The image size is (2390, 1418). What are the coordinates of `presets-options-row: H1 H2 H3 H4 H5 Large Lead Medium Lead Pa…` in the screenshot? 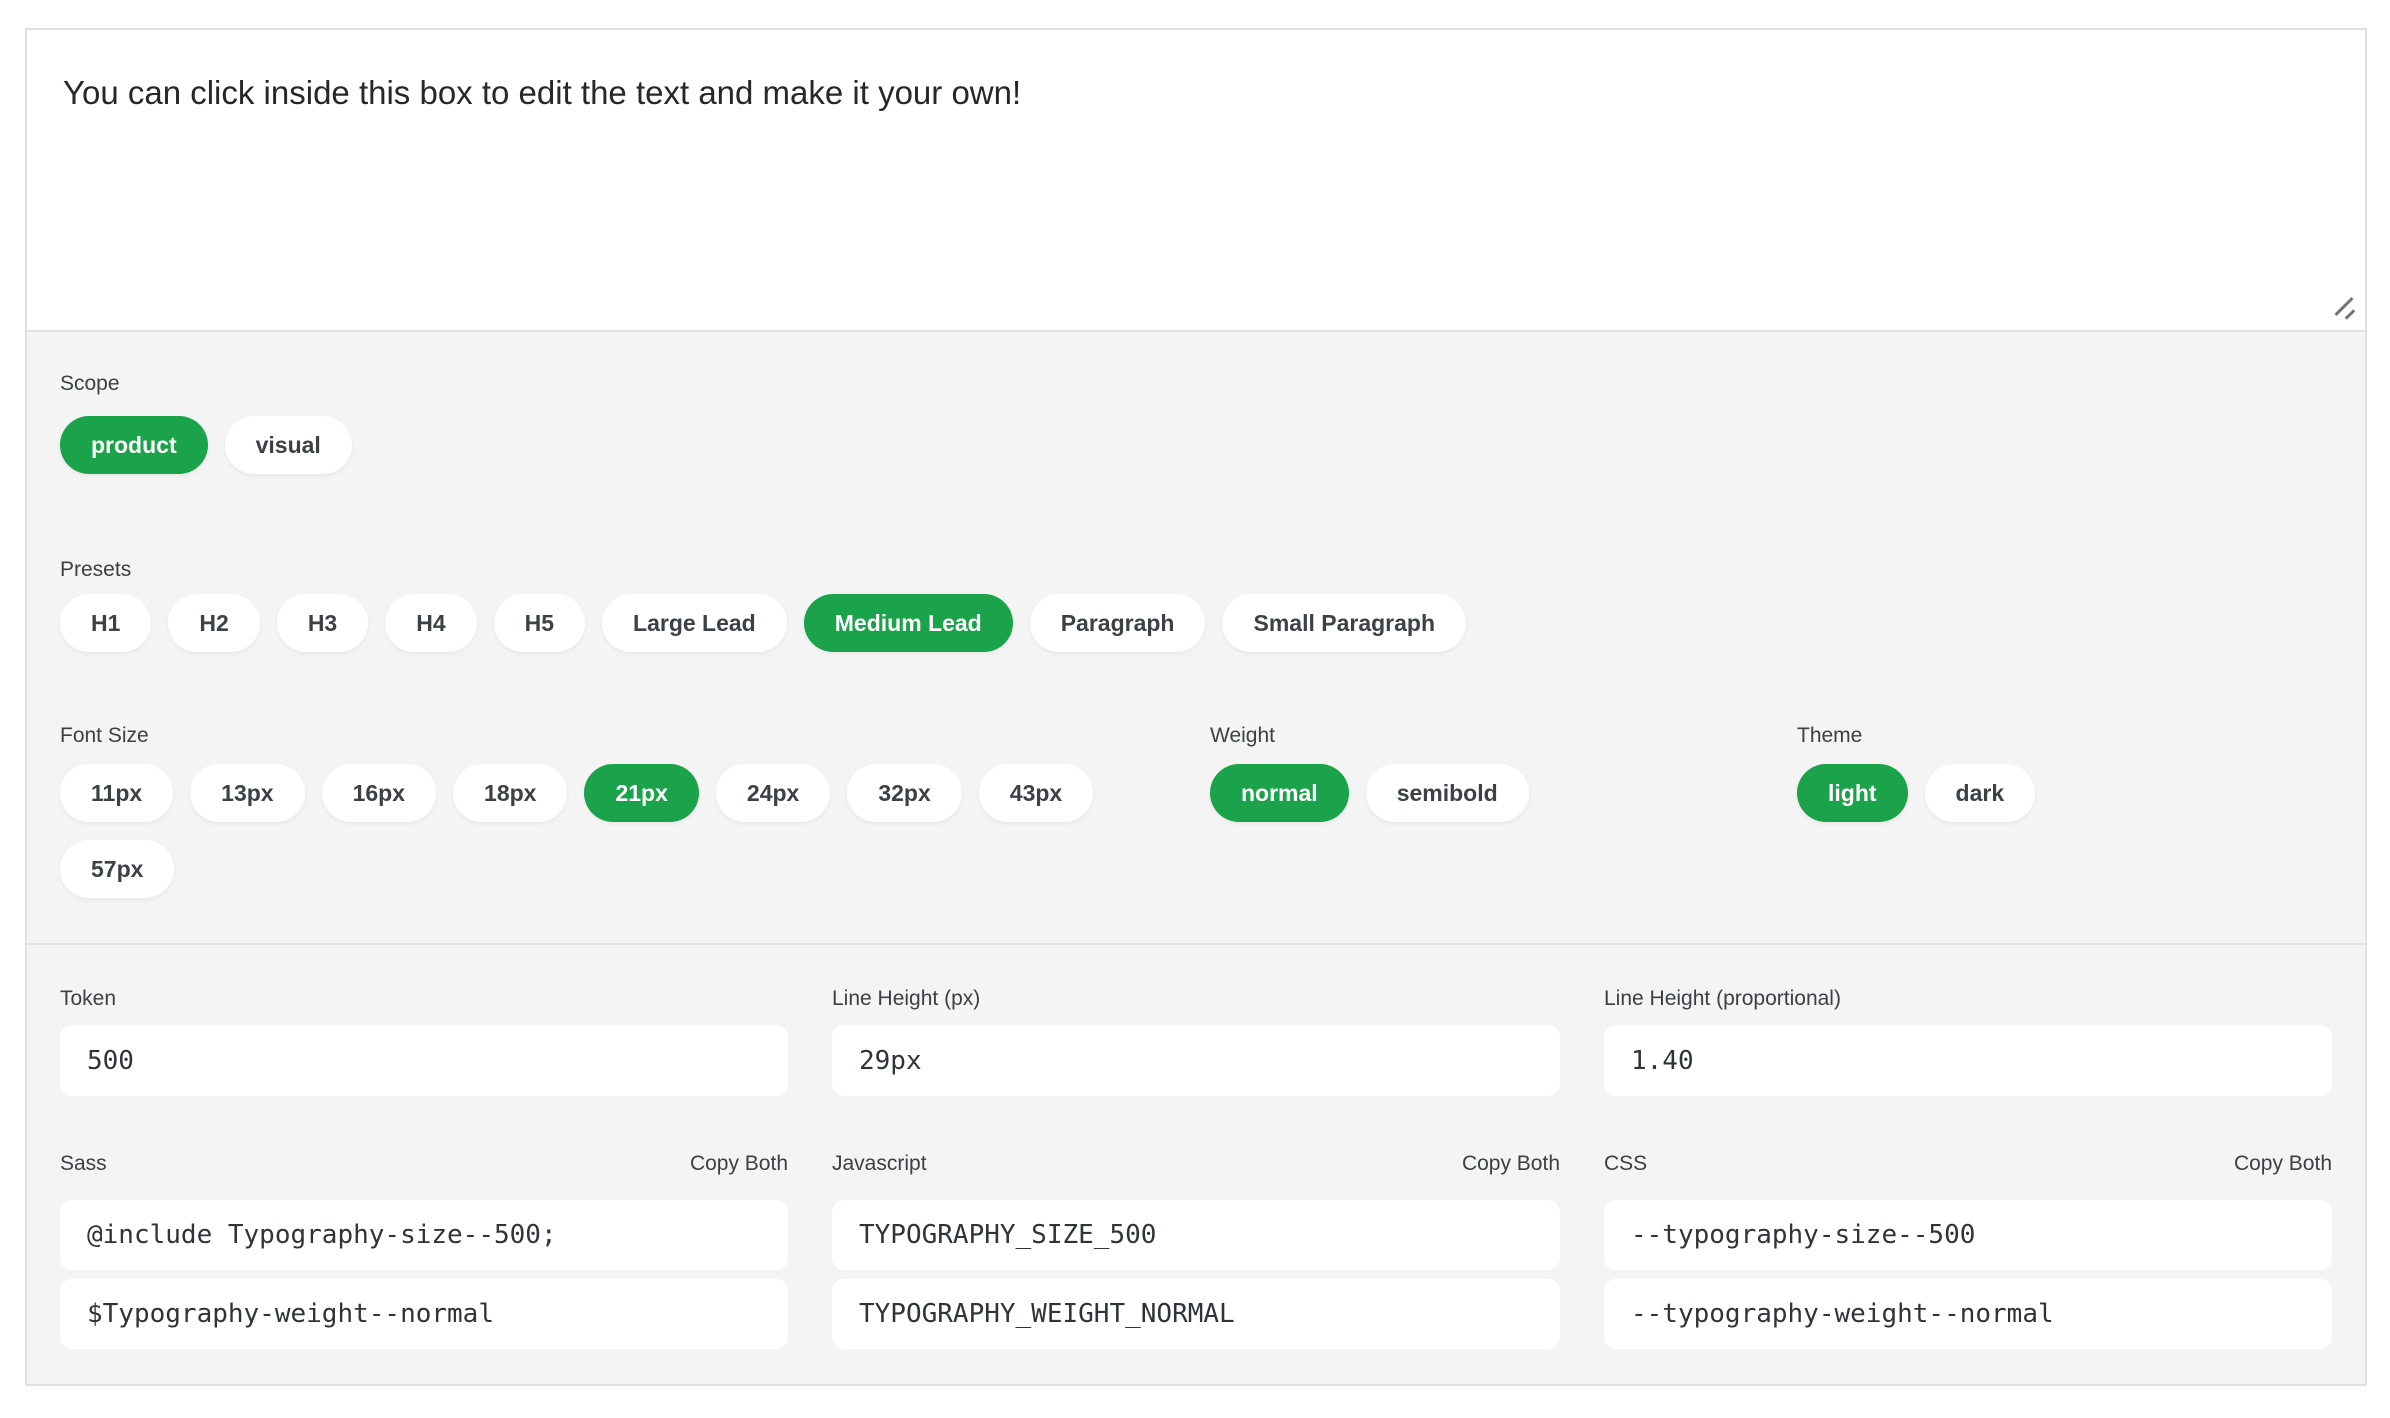 It's located at (1196, 623).